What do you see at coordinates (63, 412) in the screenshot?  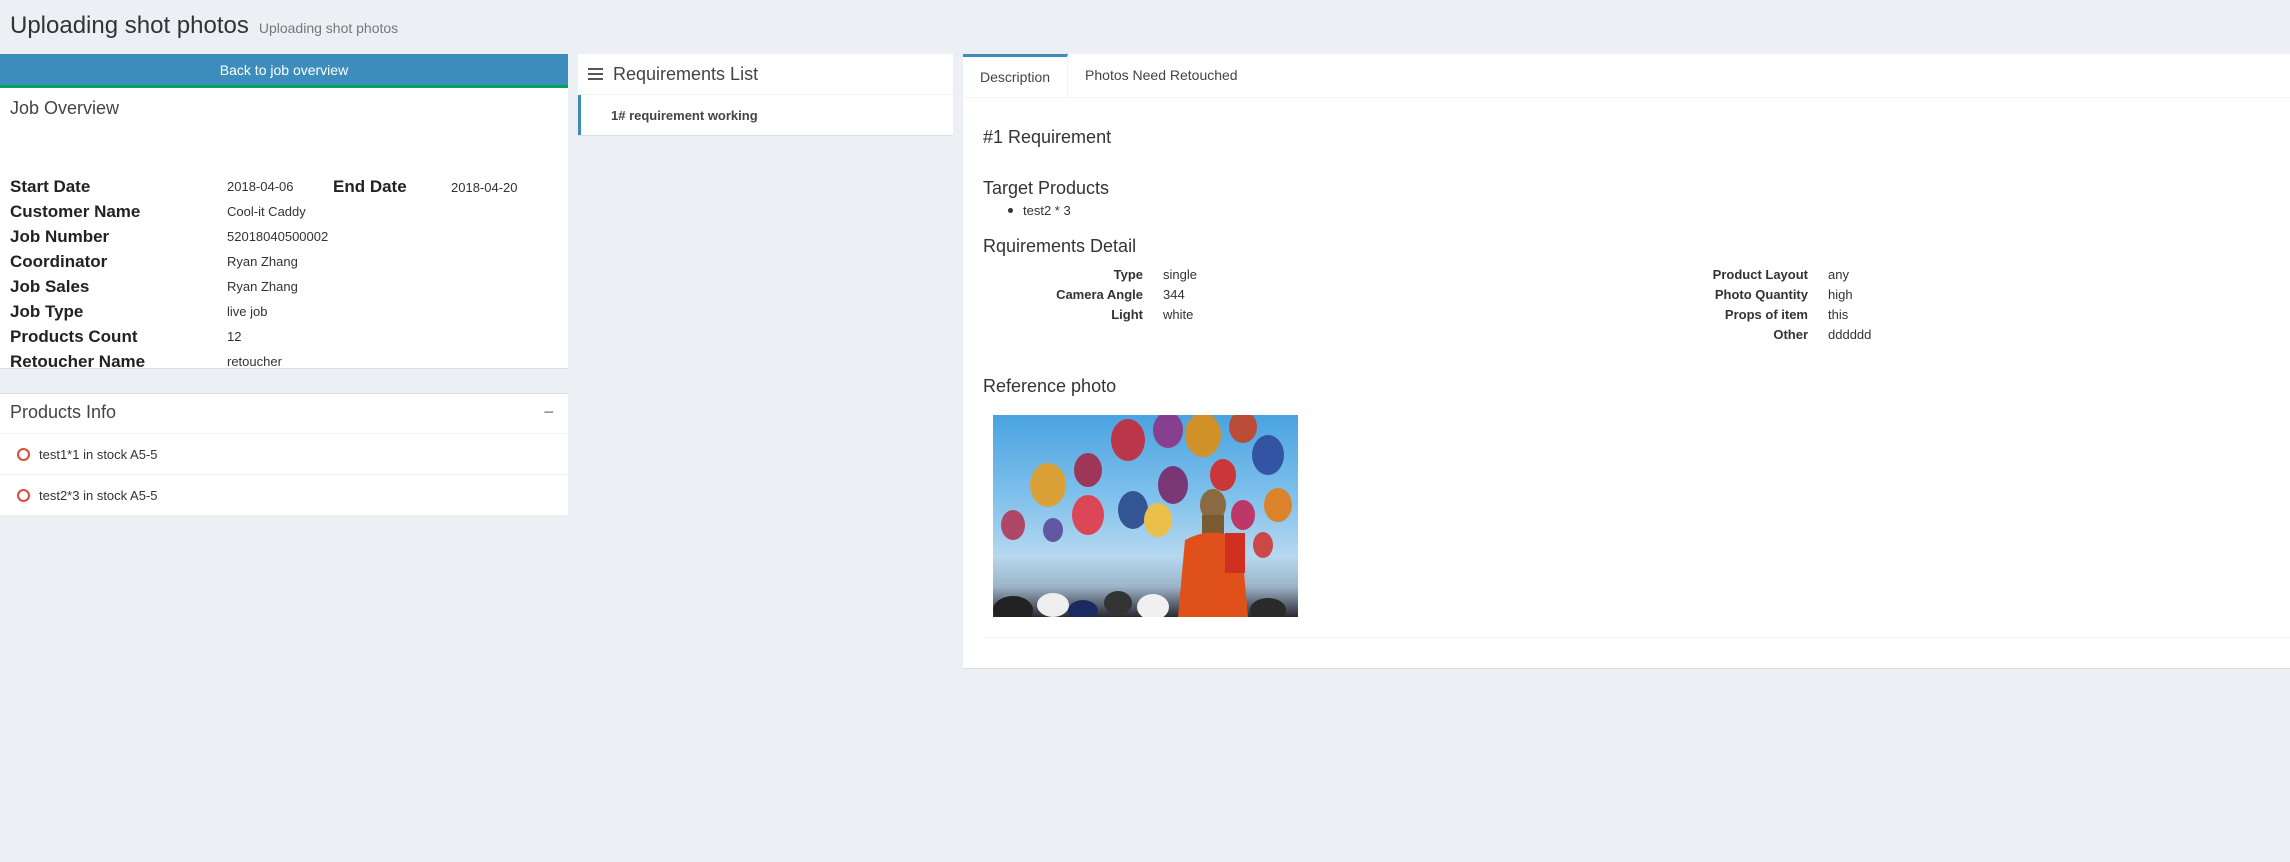 I see `products-info-title: Products Info` at bounding box center [63, 412].